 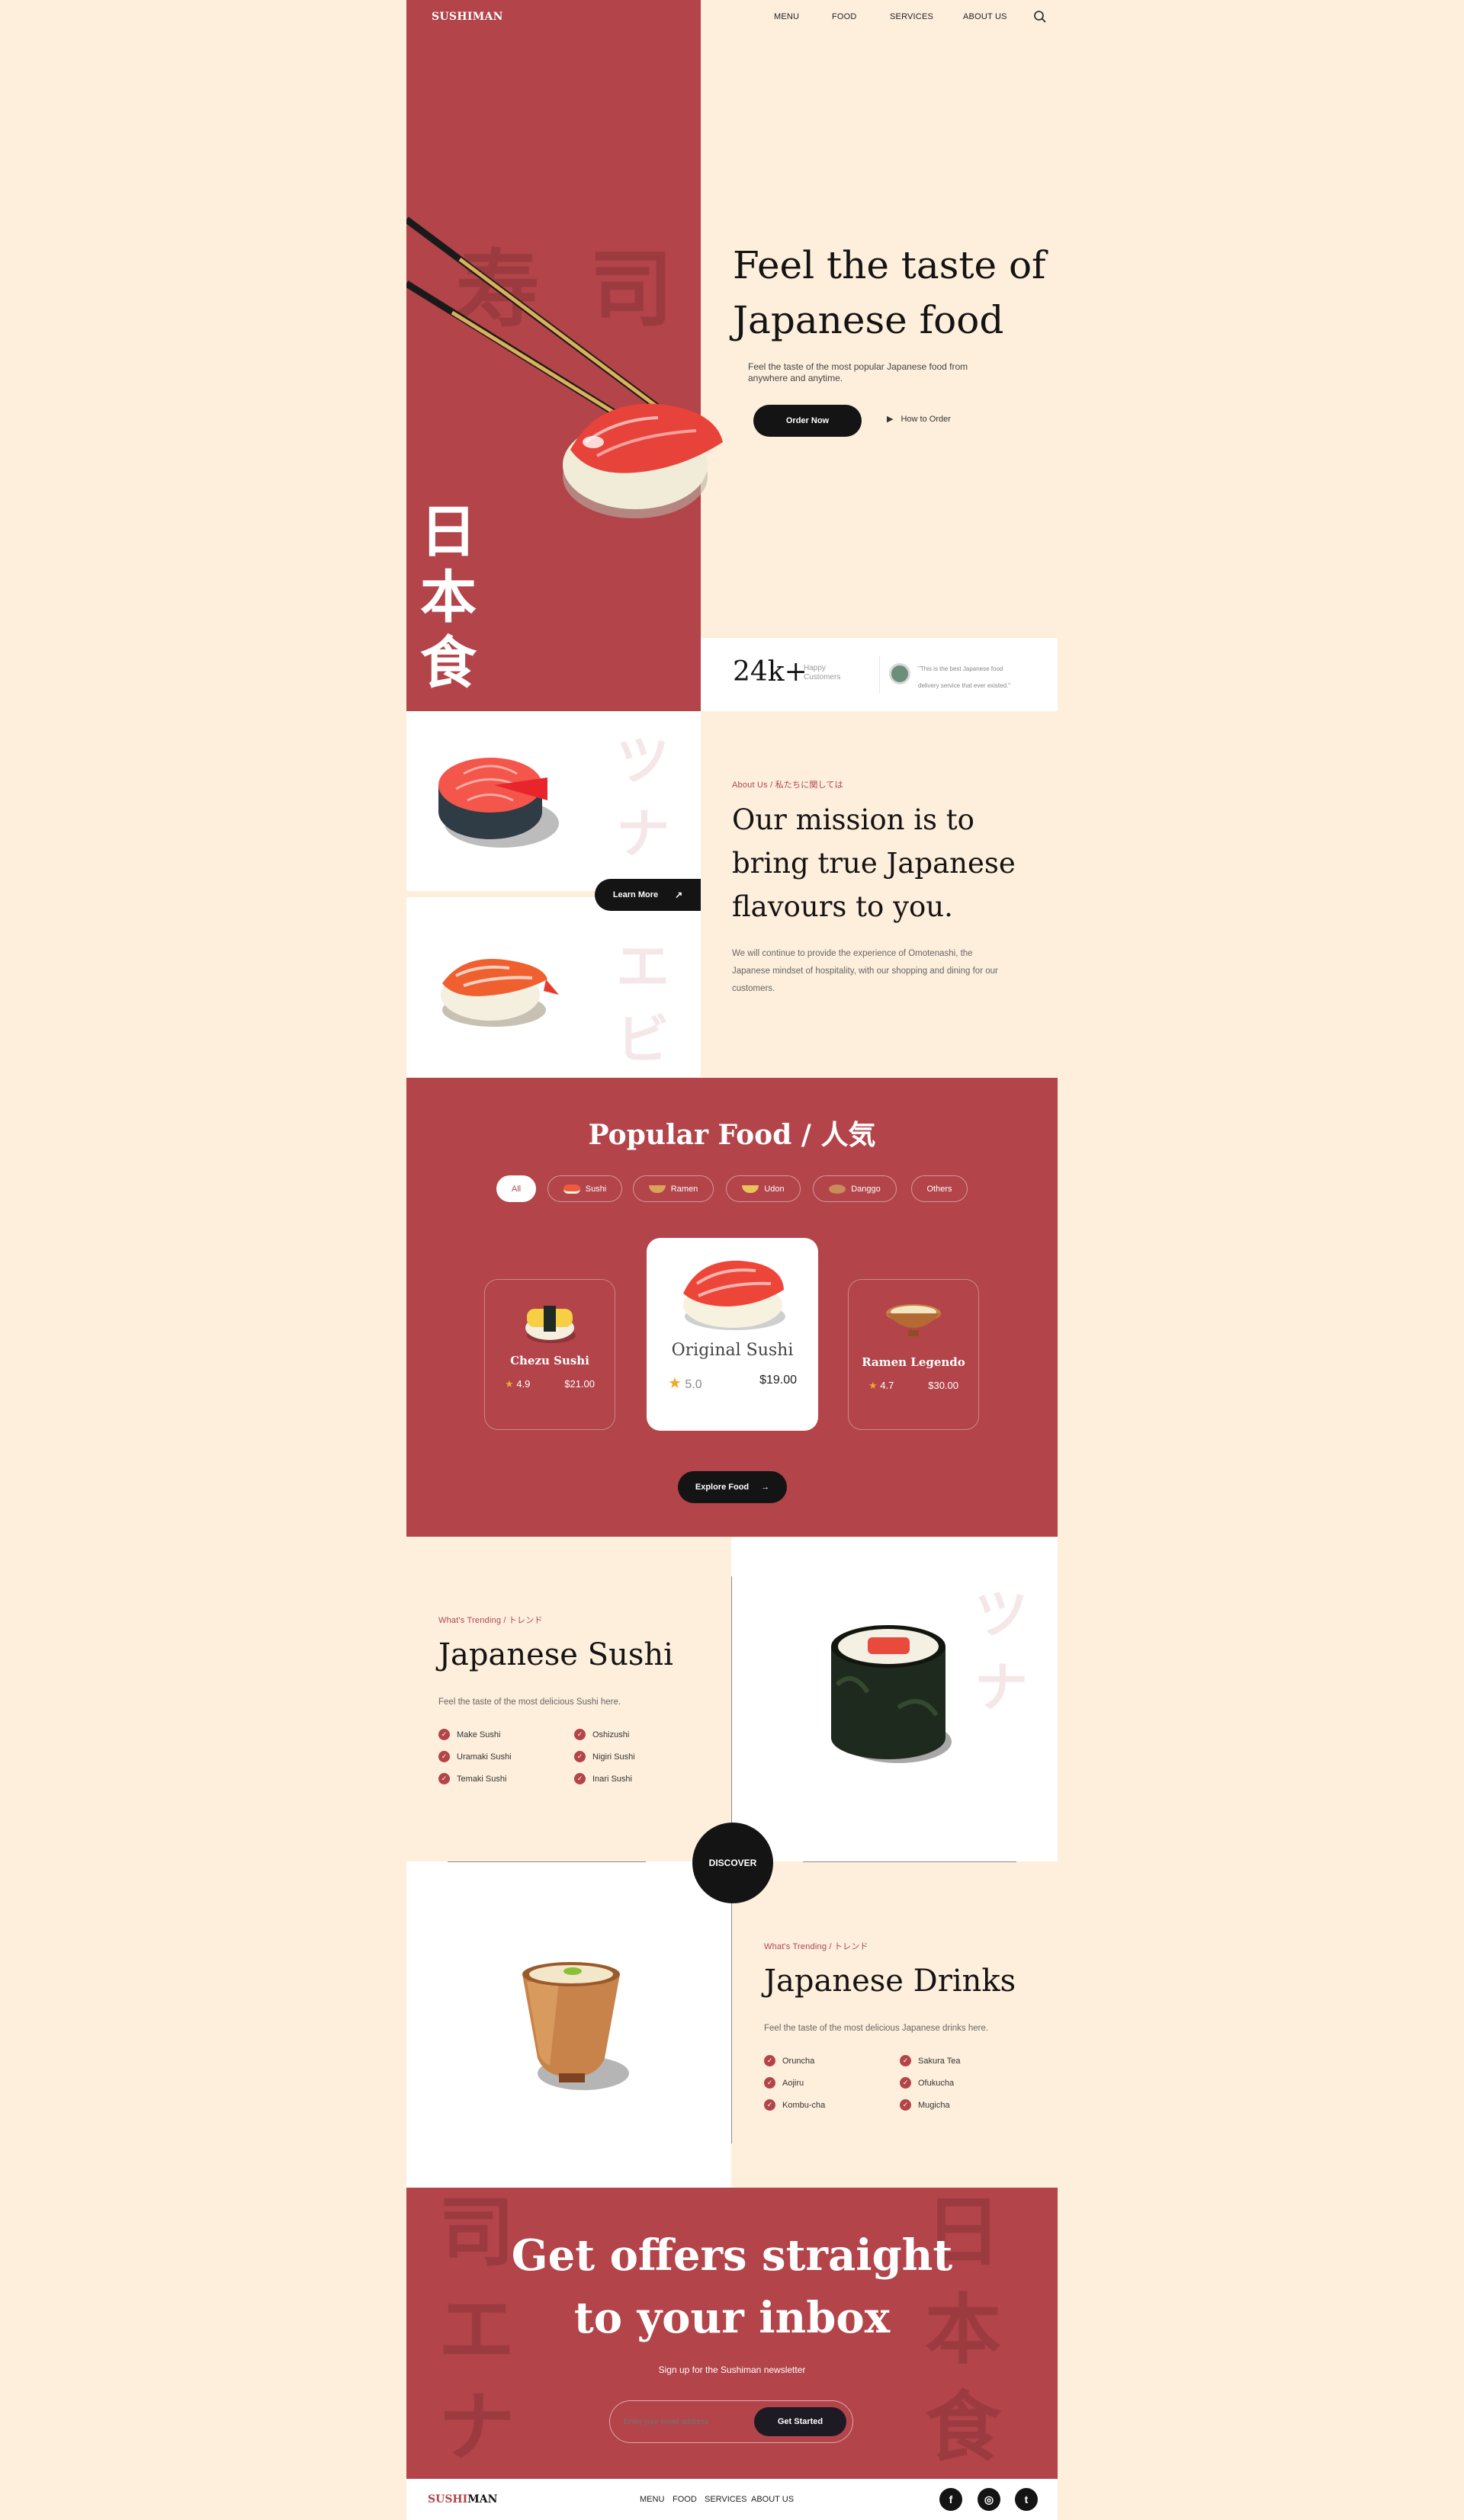 What do you see at coordinates (958, 2083) in the screenshot?
I see `list-item: ✓ Ofukucha` at bounding box center [958, 2083].